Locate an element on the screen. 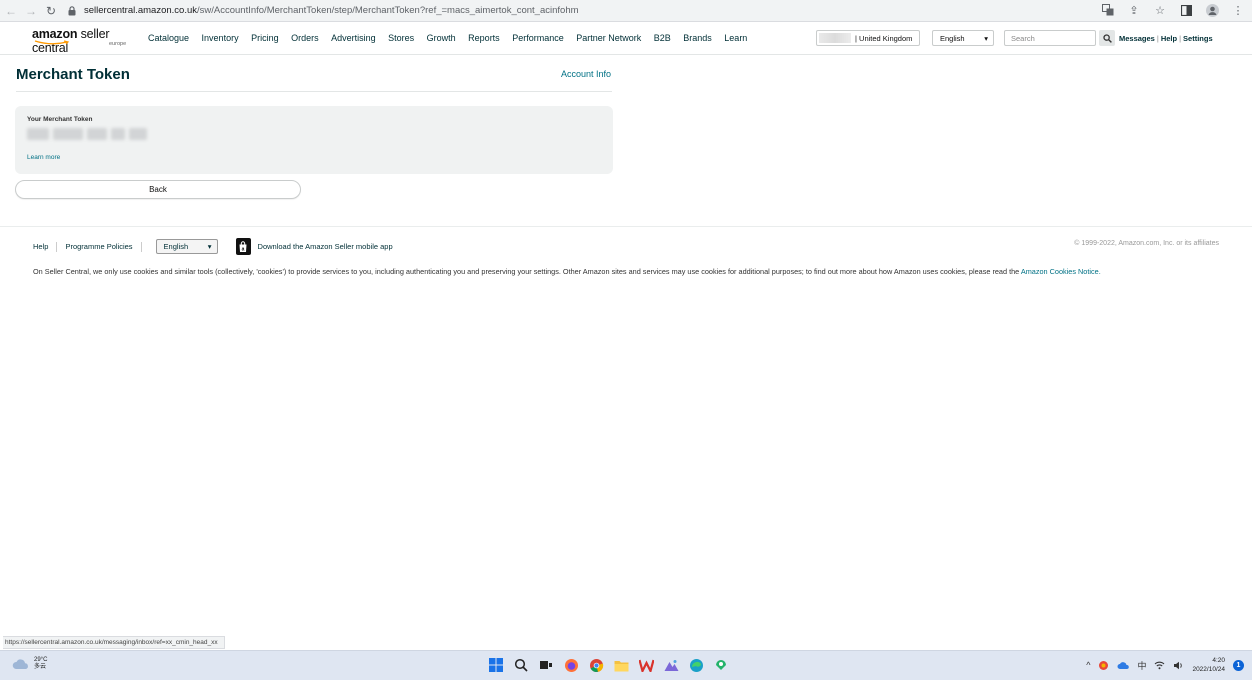  settings-link: Settings is located at coordinates (1198, 38).